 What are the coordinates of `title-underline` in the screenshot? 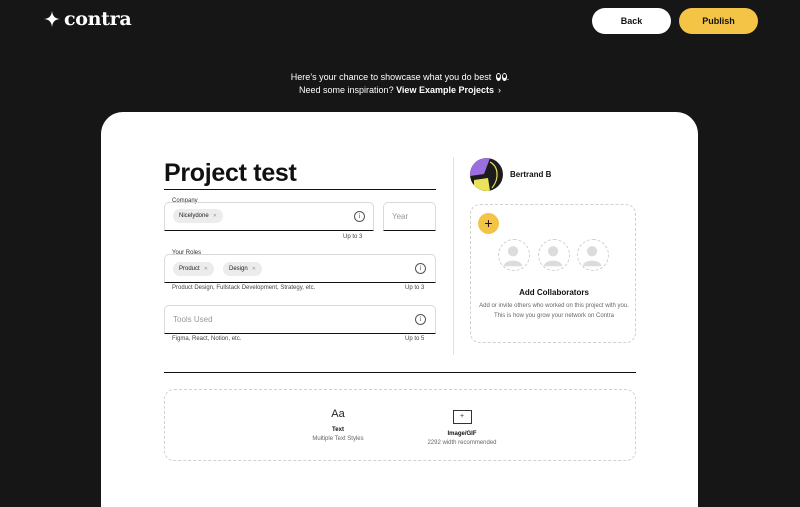 It's located at (300, 189).